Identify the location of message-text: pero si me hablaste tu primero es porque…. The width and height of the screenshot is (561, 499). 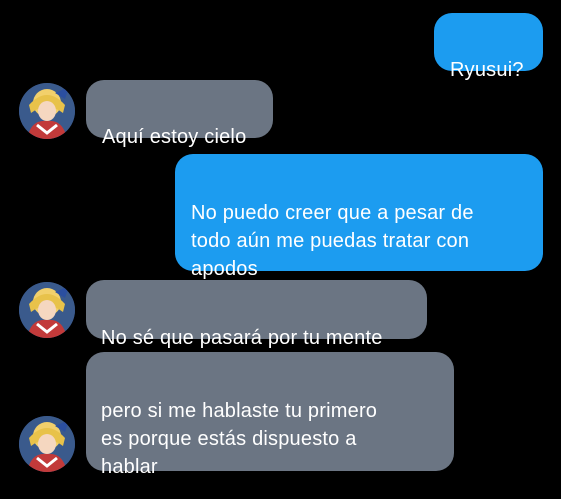
(239, 439).